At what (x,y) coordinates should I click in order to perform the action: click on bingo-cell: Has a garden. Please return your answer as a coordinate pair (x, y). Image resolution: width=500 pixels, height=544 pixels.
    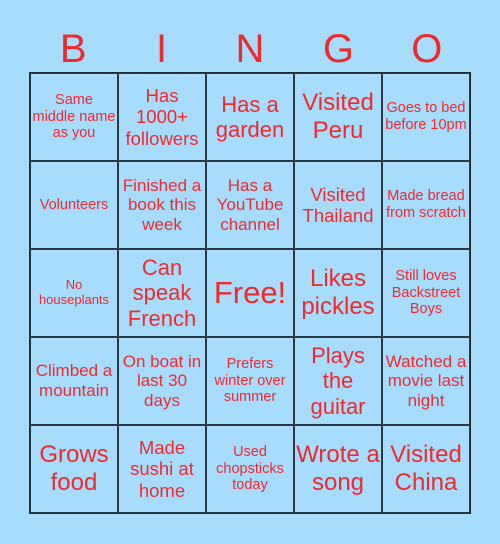
    Looking at the image, I should click on (250, 117).